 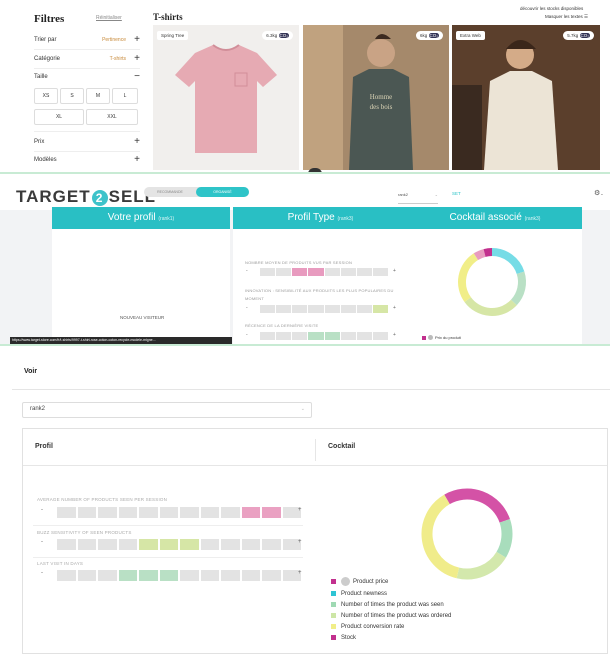 I want to click on size-s-button: S, so click(x=72, y=96).